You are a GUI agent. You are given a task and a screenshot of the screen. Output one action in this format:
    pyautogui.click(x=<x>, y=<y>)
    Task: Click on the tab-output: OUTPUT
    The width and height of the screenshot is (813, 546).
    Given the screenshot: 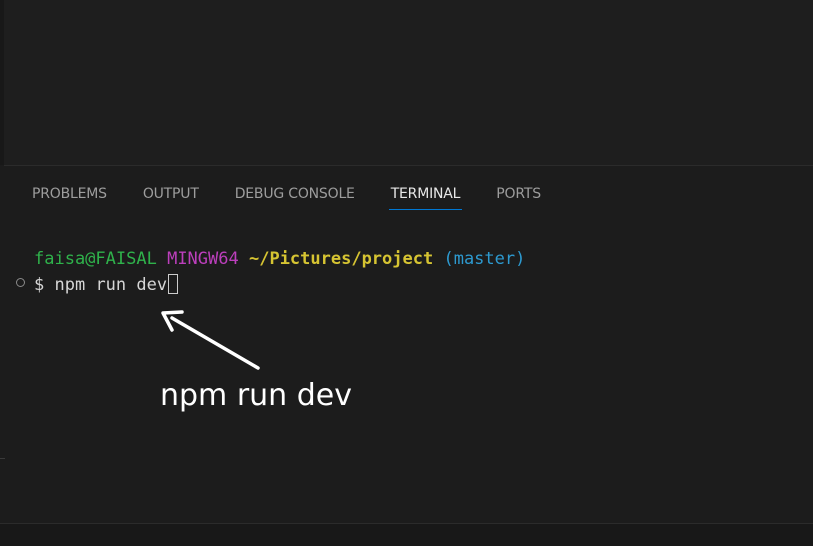 What is the action you would take?
    pyautogui.click(x=171, y=194)
    